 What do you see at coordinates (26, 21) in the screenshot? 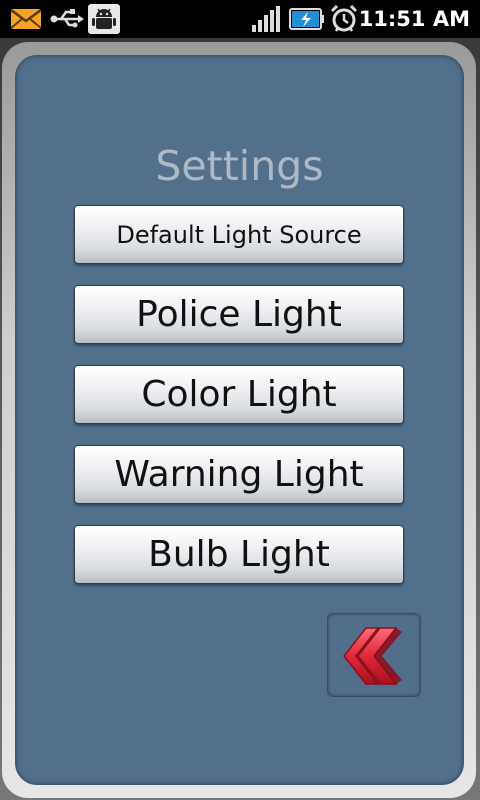
I see `mail-icon` at bounding box center [26, 21].